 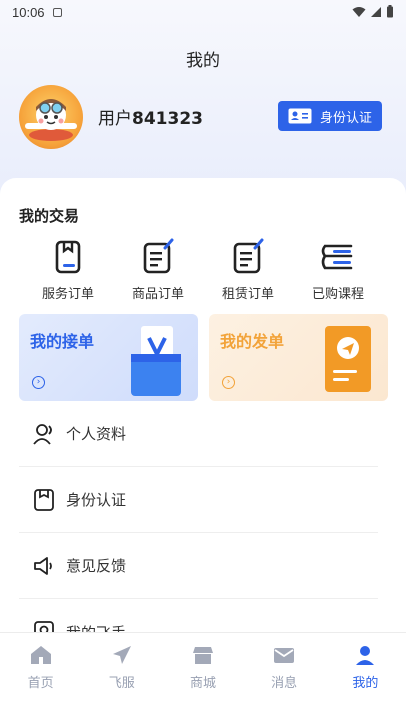 What do you see at coordinates (42, 434) in the screenshot?
I see `user-icon` at bounding box center [42, 434].